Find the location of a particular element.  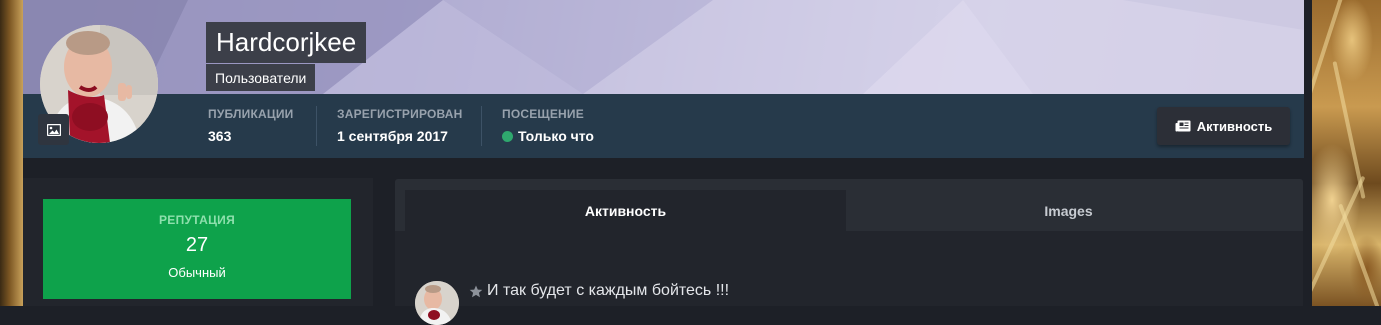

activity-button: Активность is located at coordinates (1223, 126).